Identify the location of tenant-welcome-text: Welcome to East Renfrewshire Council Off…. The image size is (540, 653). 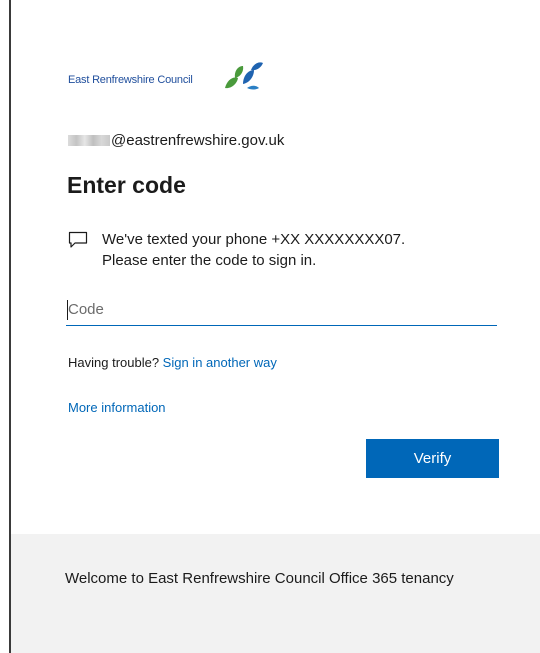
(259, 578).